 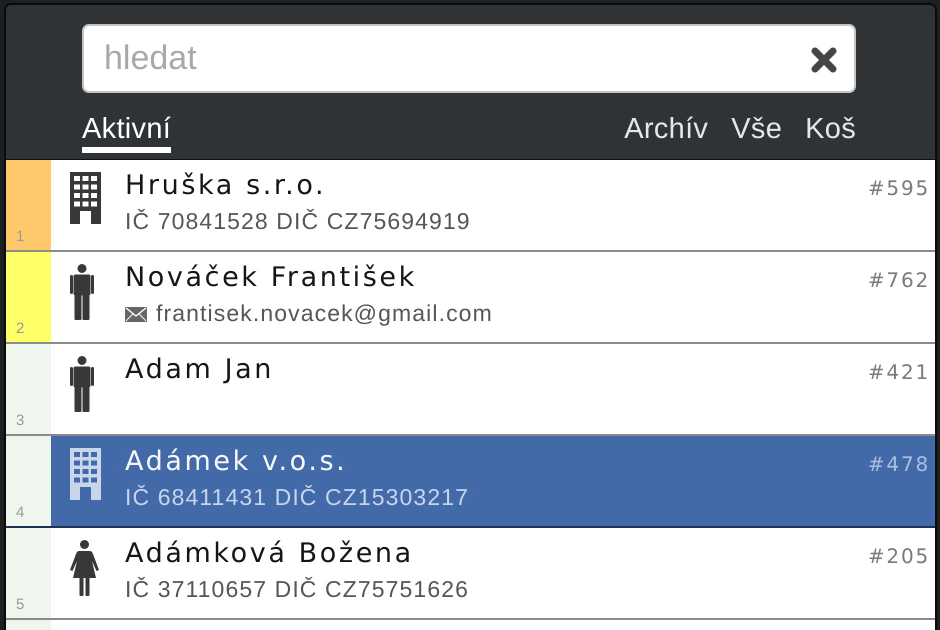 I want to click on company-ids: IČ 68411431 DIČ CZ15303217, so click(x=297, y=497).